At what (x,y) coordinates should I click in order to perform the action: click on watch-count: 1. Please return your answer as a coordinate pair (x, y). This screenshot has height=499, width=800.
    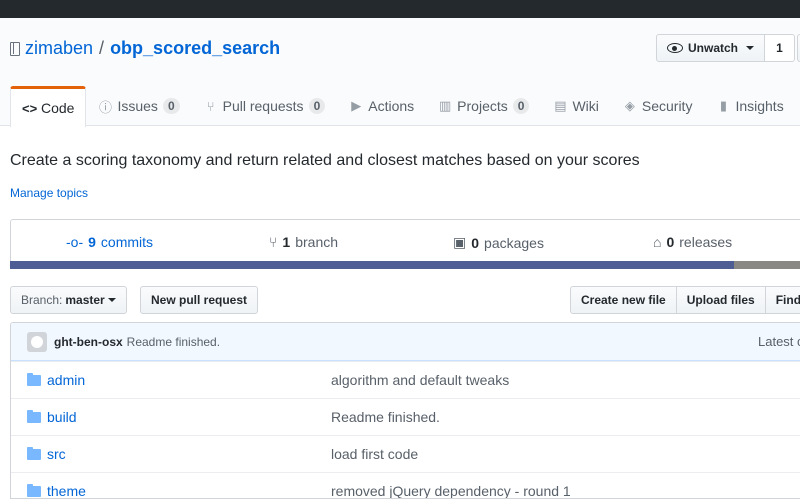
    Looking at the image, I should click on (780, 48).